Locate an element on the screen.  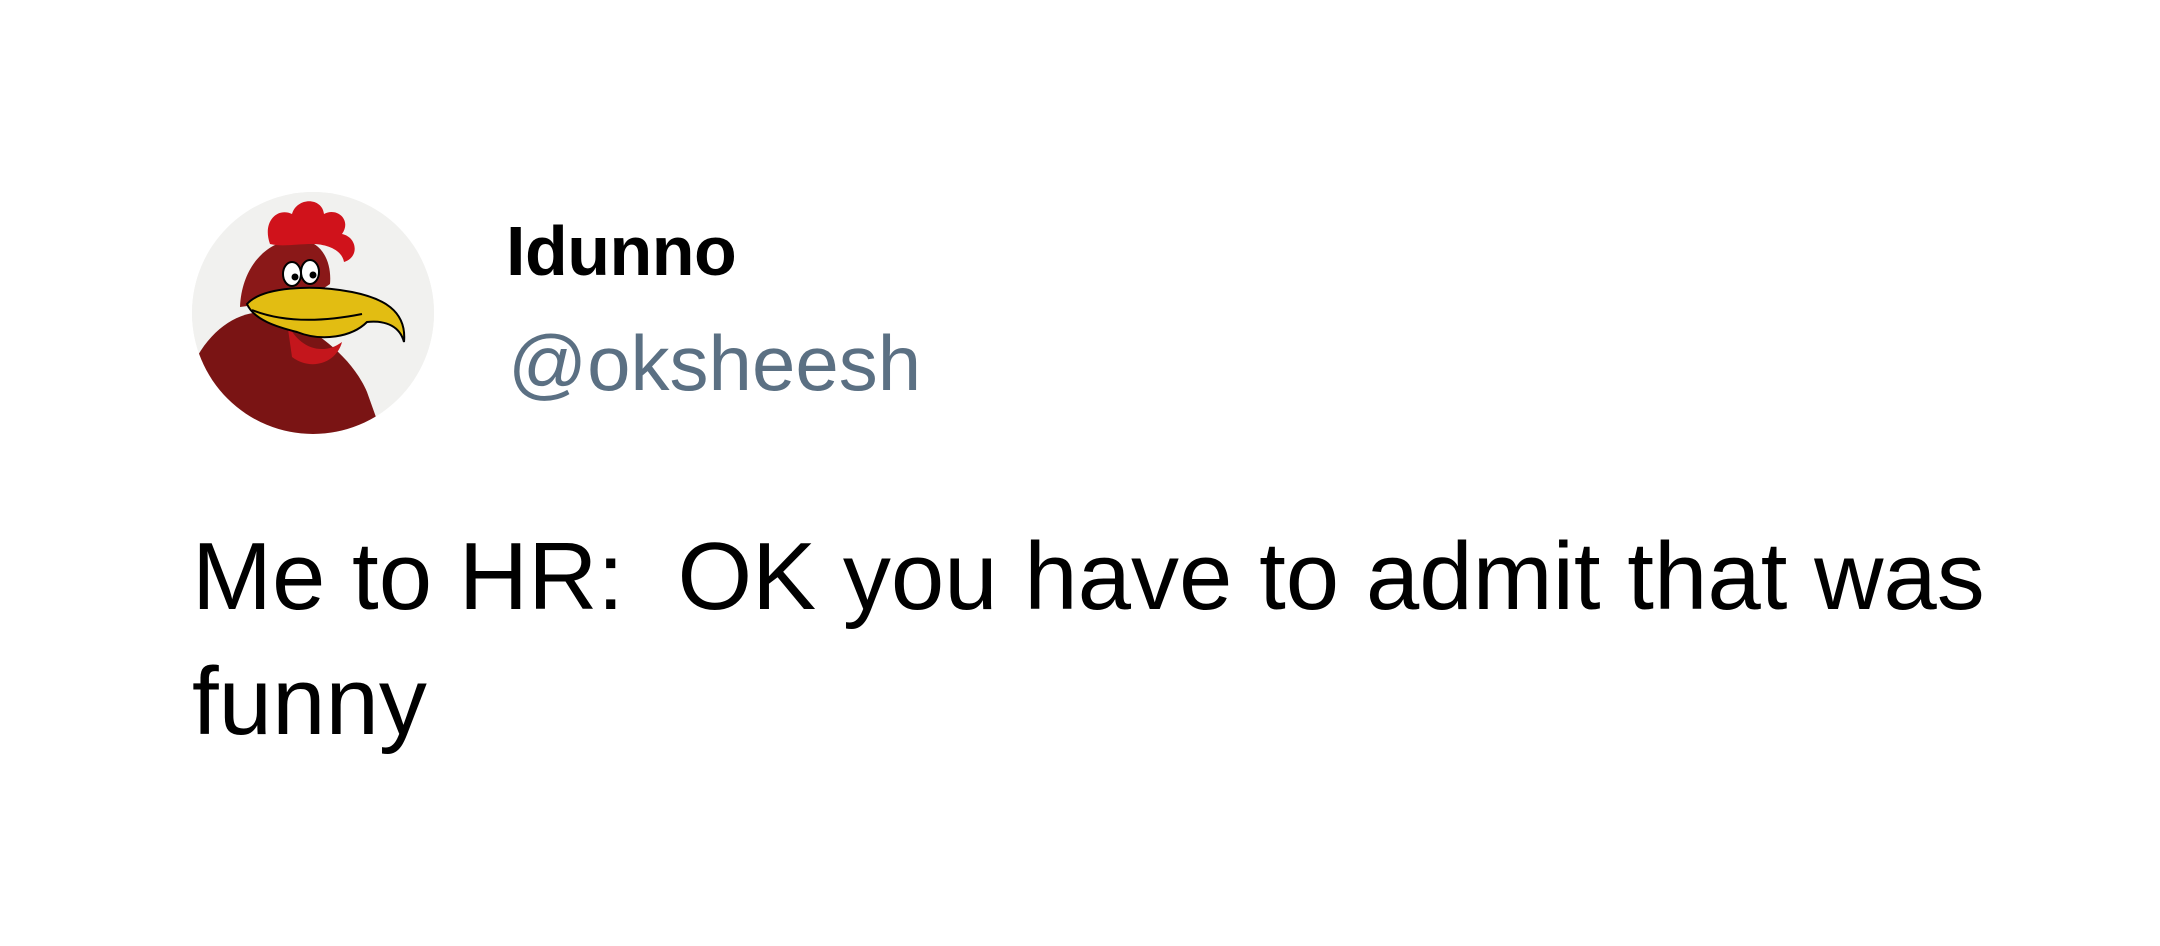
author-handle: @oksheesh is located at coordinates (714, 363).